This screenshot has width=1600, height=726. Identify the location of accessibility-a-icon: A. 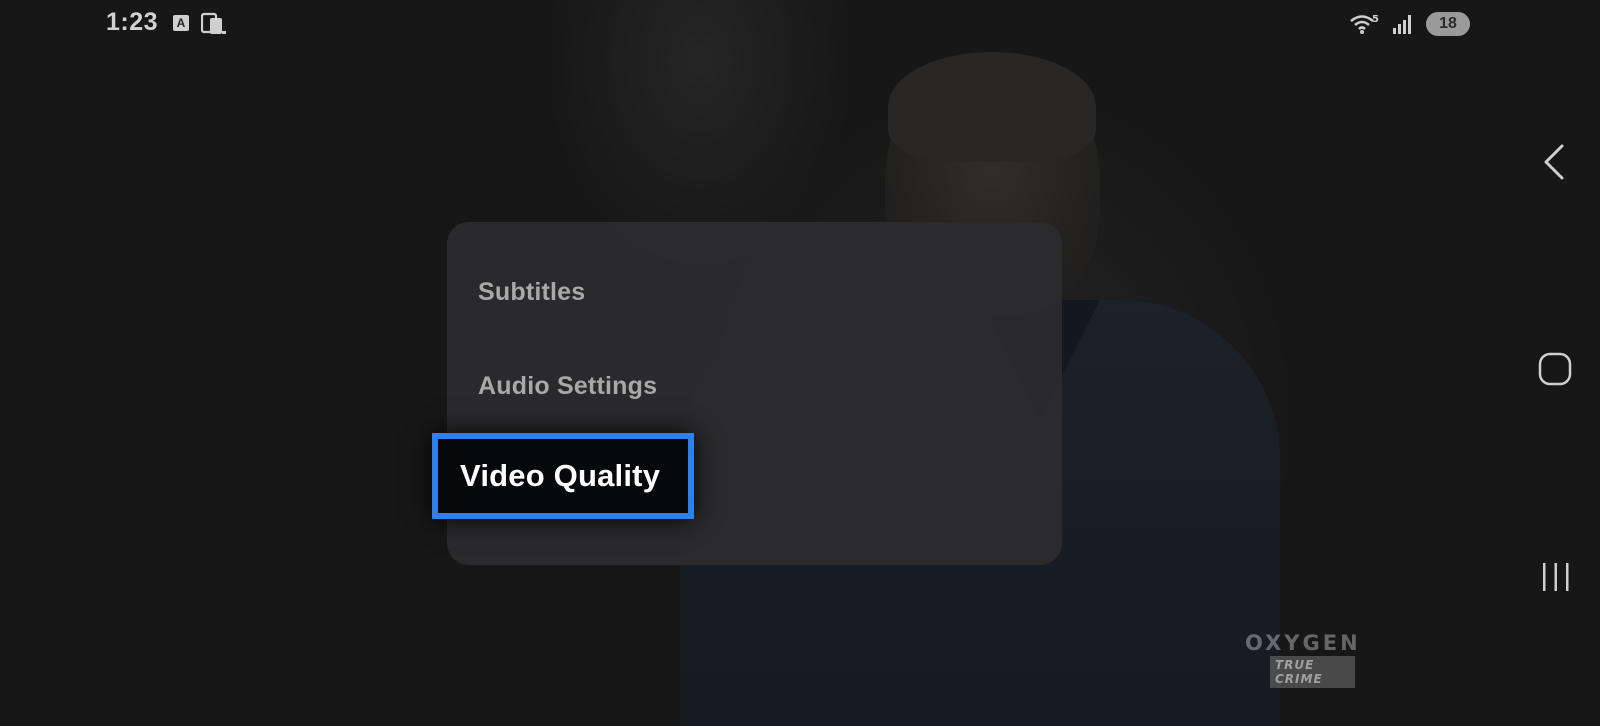
(181, 23).